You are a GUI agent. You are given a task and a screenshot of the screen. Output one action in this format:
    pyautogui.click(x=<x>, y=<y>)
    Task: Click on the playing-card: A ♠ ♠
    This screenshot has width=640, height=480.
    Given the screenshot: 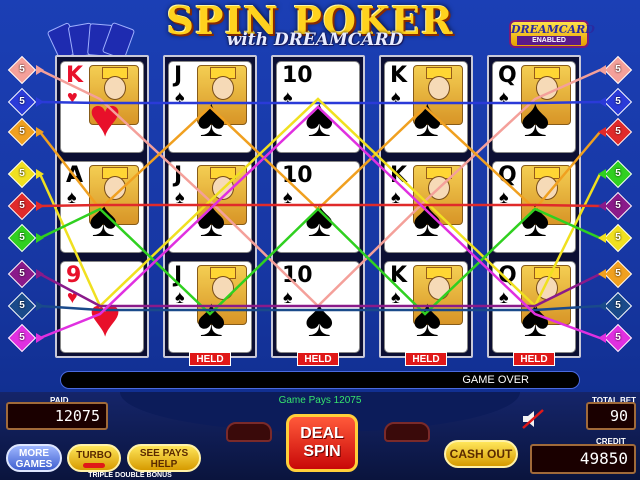 What is the action you would take?
    pyautogui.click(x=102, y=207)
    